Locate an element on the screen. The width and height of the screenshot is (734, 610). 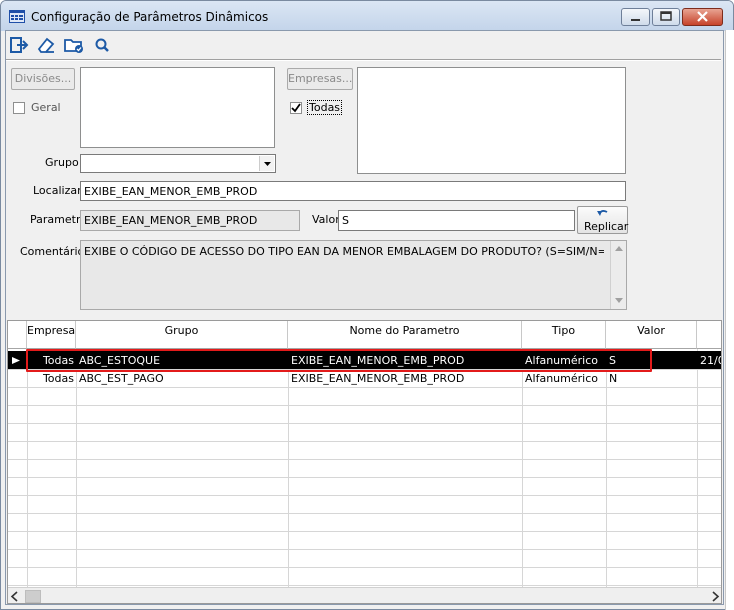
close-button is located at coordinates (702, 17).